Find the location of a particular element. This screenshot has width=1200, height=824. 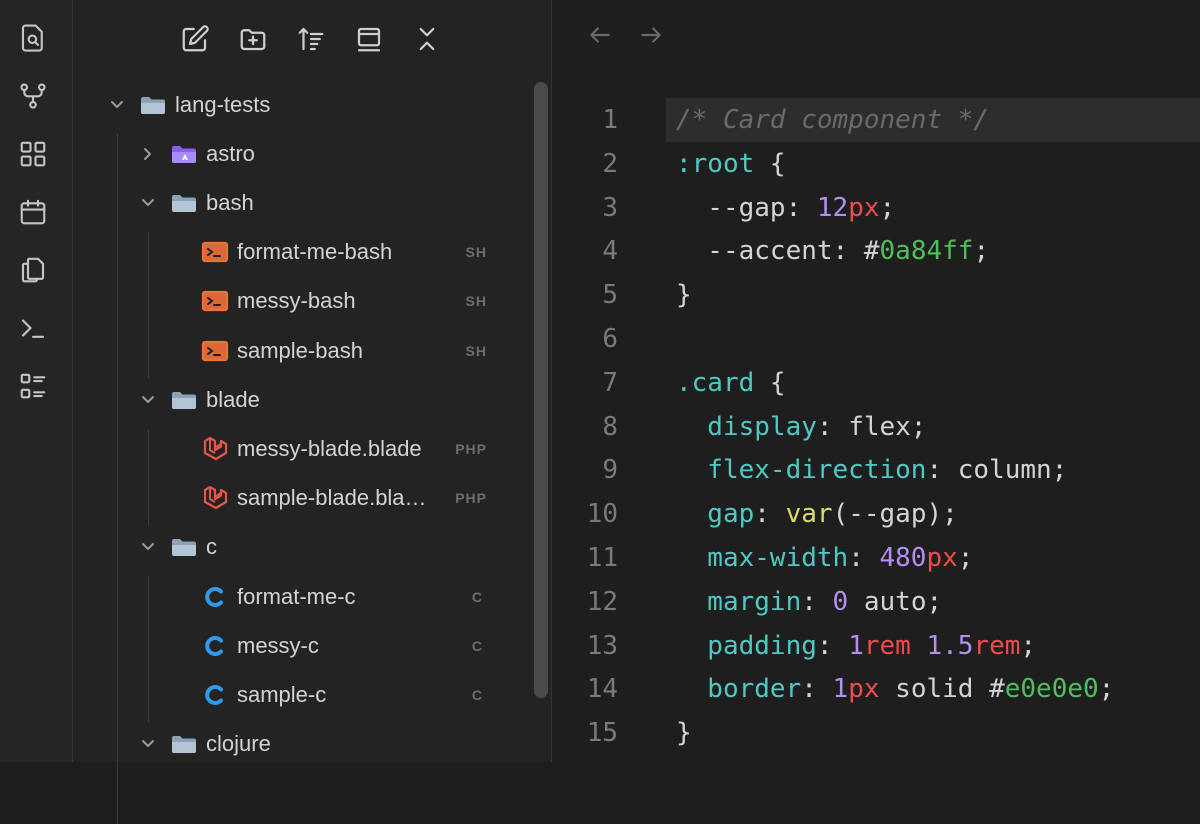

tree-folder-item: clojure is located at coordinates (303, 744).